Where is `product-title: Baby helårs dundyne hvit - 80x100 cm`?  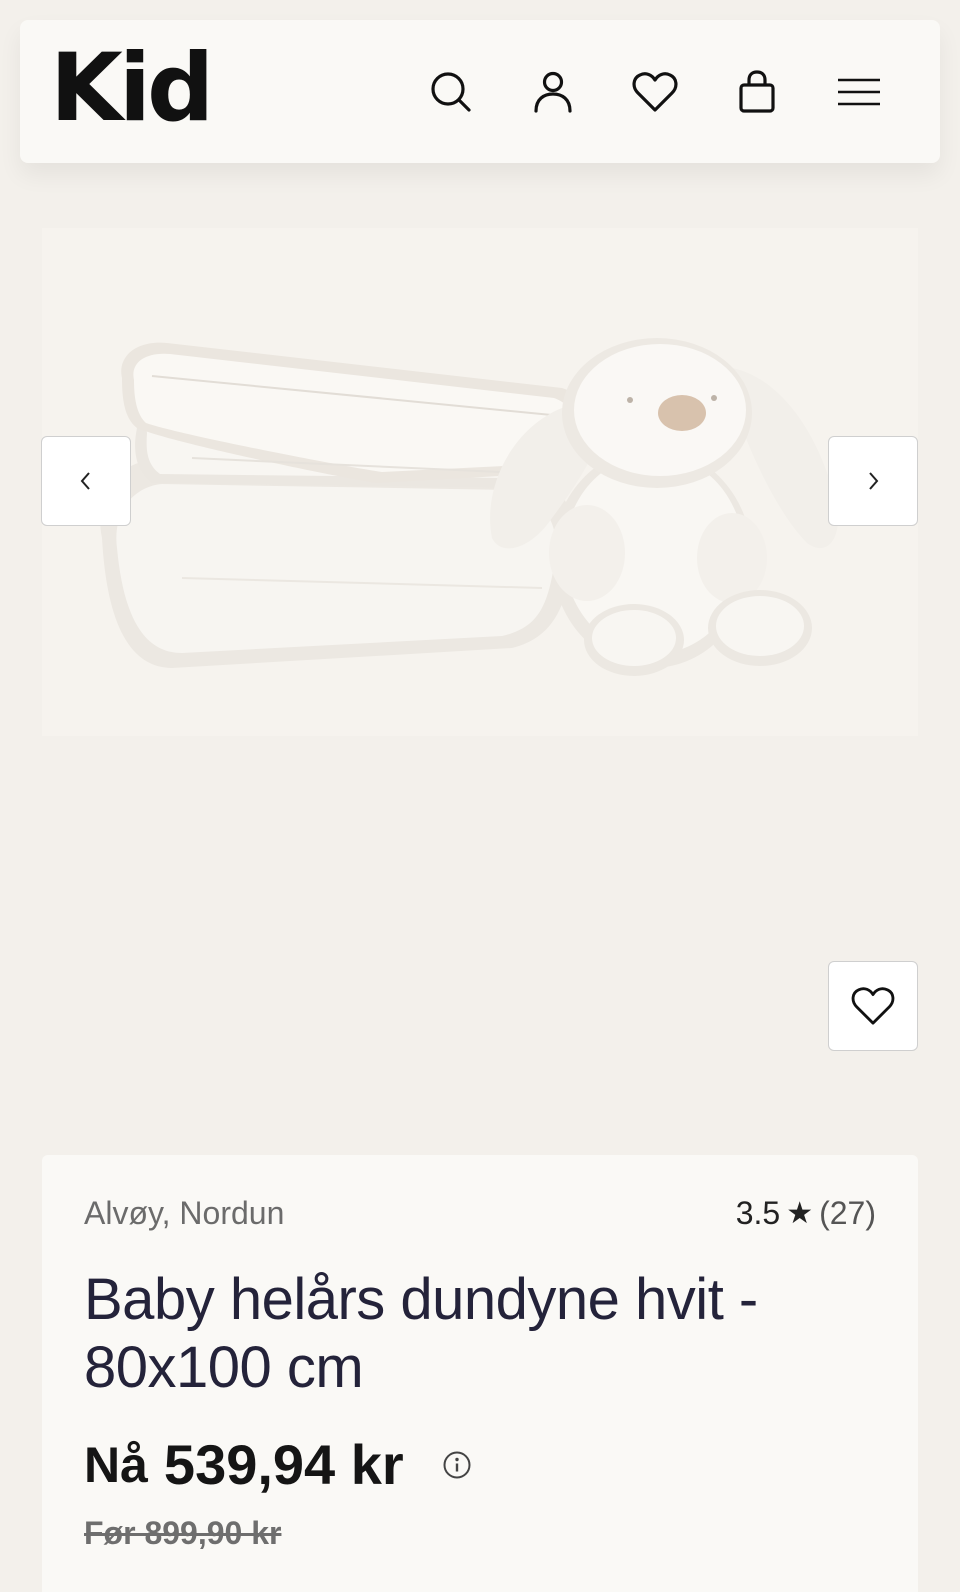
product-title: Baby helårs dundyne hvit - 80x100 cm is located at coordinates (421, 1333).